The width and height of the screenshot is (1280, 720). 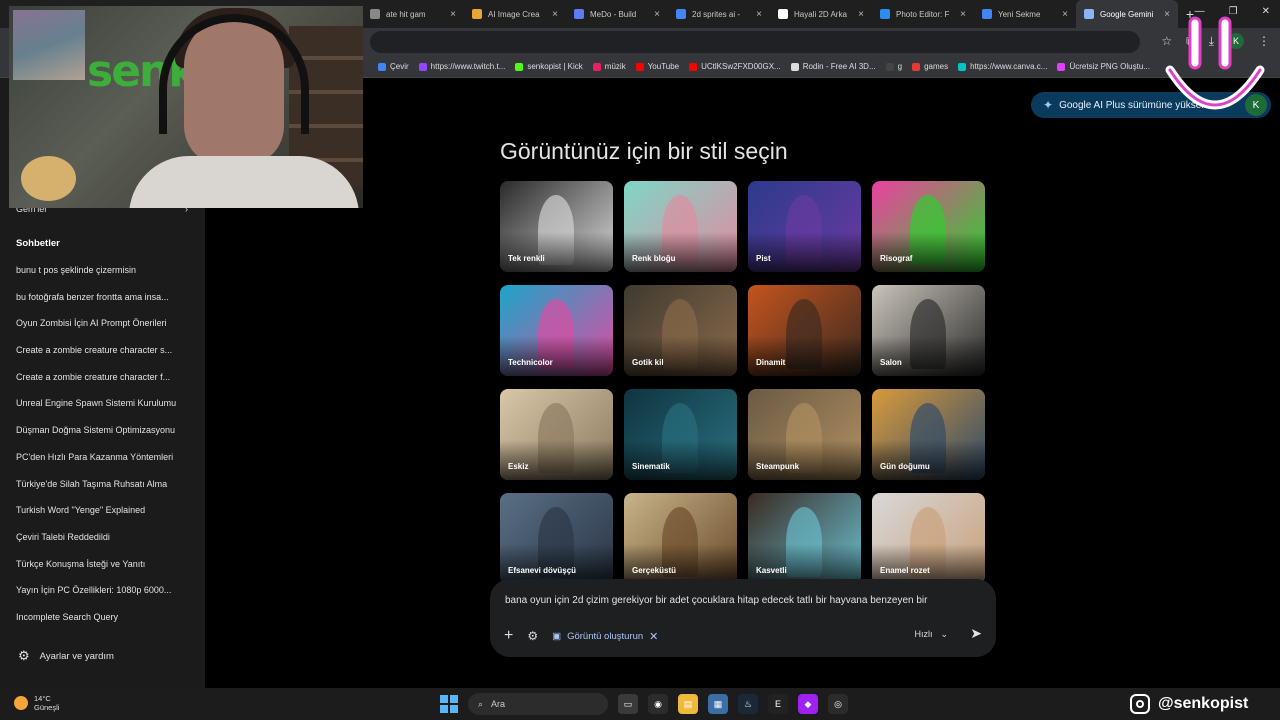 I want to click on tab-title: Hayali 2D Arka, so click(x=820, y=14).